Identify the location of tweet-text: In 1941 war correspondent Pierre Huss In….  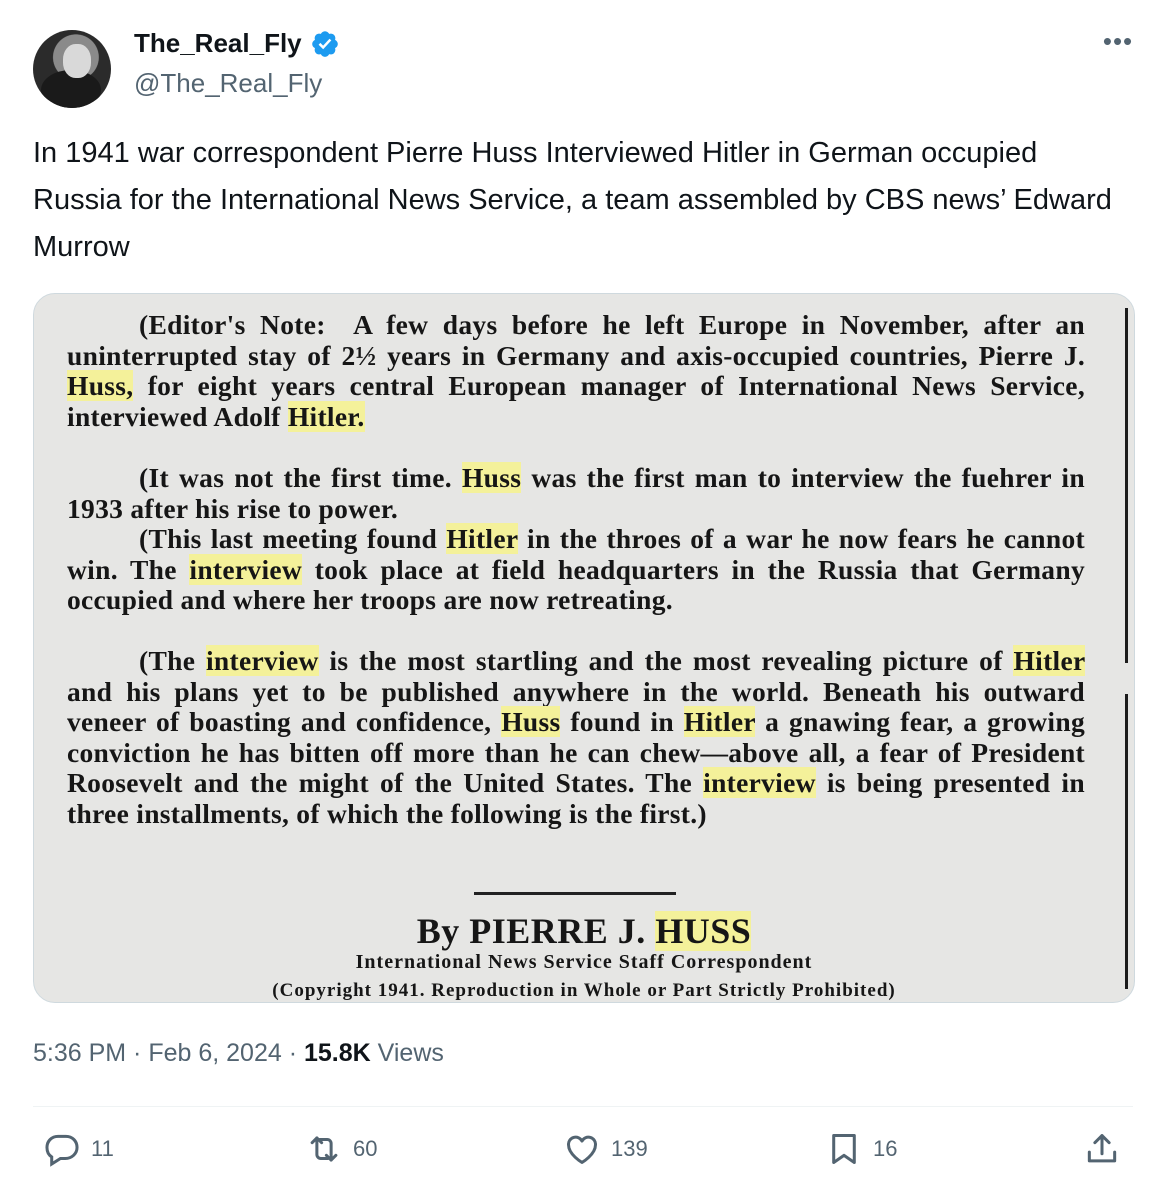
(572, 200).